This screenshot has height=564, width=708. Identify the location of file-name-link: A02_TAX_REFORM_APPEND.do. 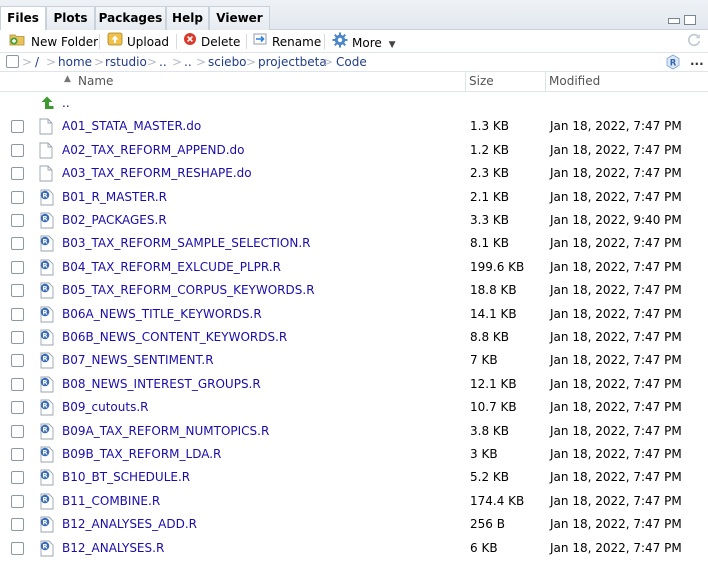
(153, 150).